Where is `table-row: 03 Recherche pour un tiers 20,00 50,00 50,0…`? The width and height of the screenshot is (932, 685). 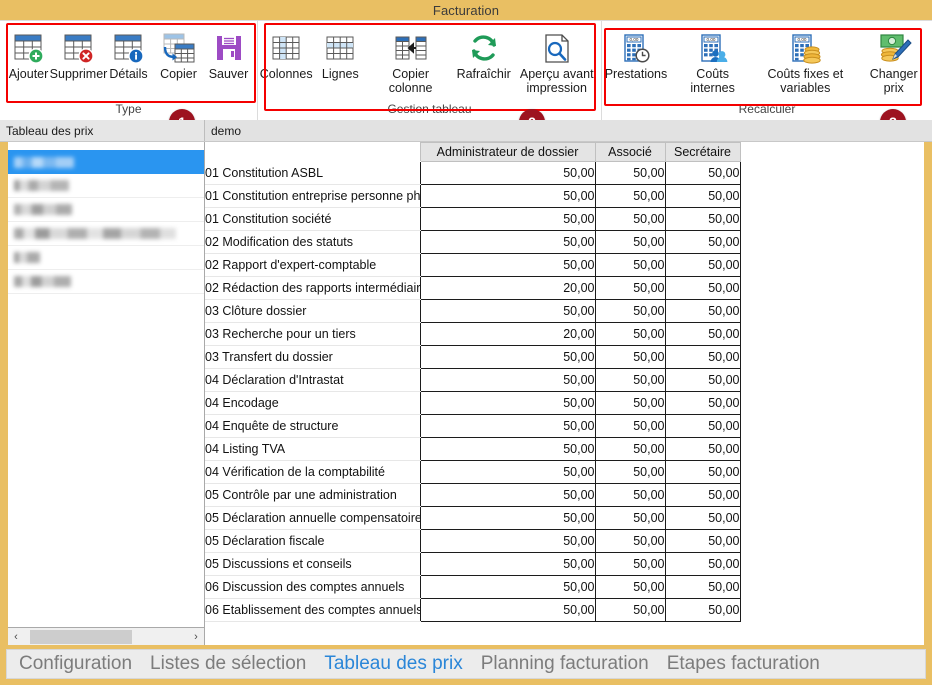
table-row: 03 Recherche pour un tiers 20,00 50,00 50,0… is located at coordinates (473, 334).